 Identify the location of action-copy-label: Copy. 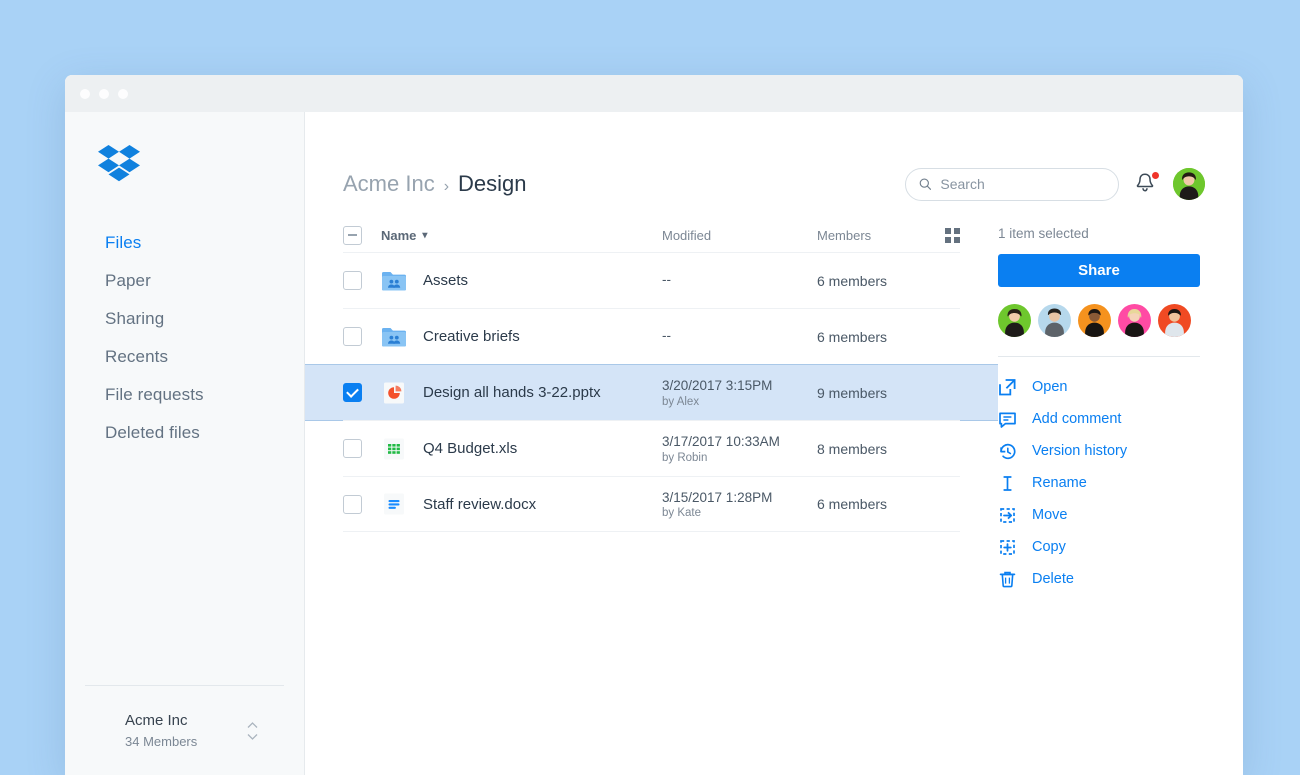
(1049, 547).